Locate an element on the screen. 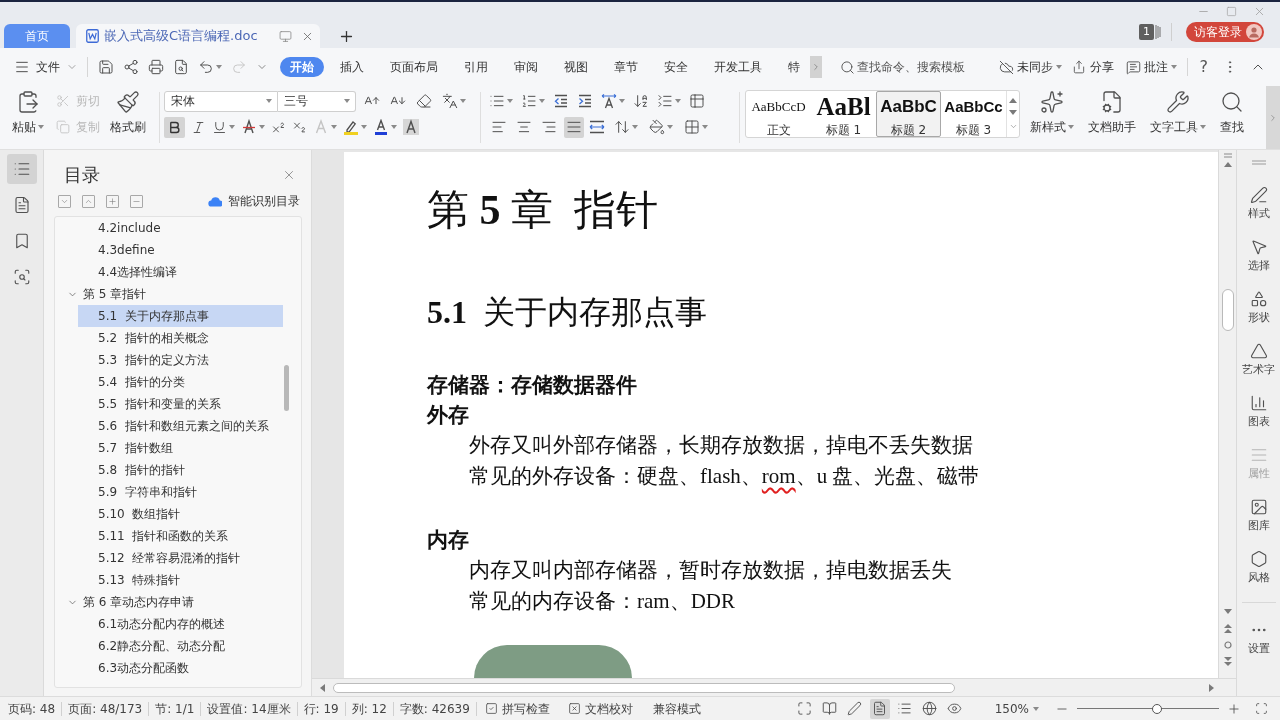  browse-object-icon is located at coordinates (1227, 645).